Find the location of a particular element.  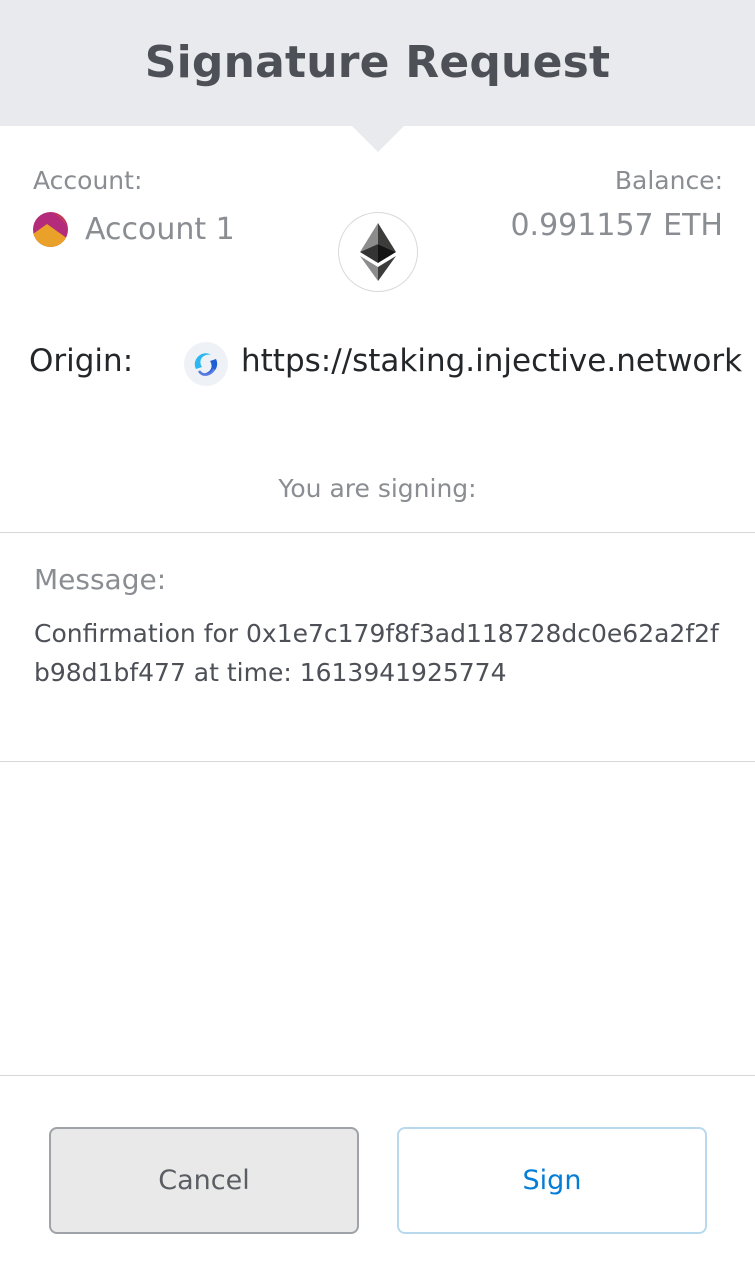

cancel-button: Cancel is located at coordinates (204, 1180).